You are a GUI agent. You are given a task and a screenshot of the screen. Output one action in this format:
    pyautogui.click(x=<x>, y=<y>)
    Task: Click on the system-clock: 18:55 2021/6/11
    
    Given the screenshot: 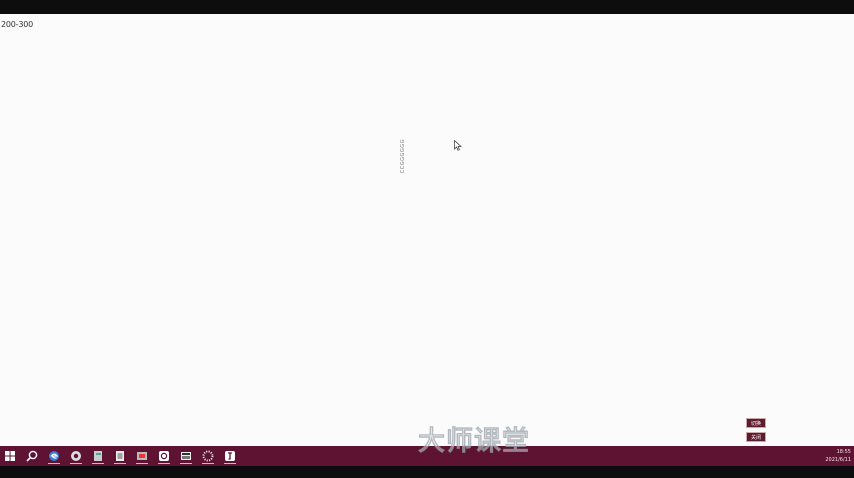 What is the action you would take?
    pyautogui.click(x=831, y=456)
    